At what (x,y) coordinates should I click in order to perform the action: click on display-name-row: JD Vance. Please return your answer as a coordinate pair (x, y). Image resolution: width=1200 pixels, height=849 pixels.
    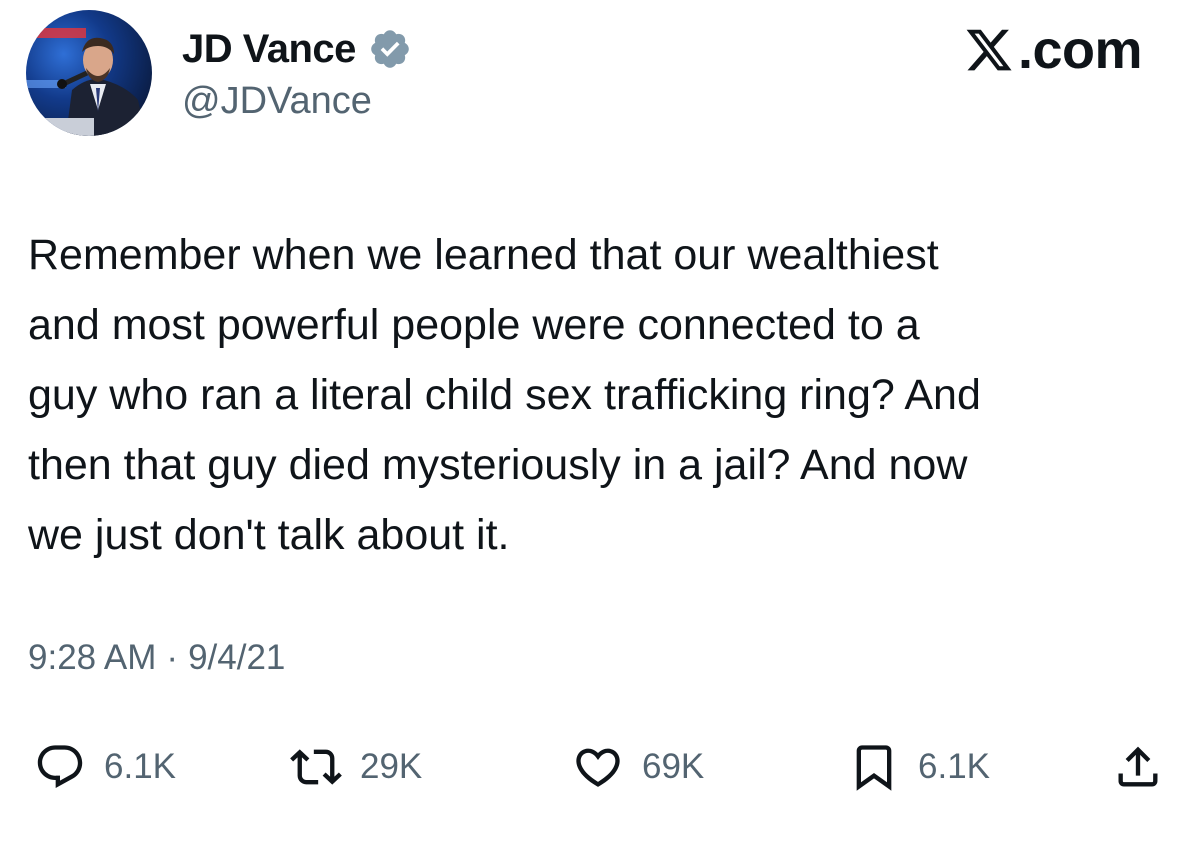
    Looking at the image, I should click on (297, 49).